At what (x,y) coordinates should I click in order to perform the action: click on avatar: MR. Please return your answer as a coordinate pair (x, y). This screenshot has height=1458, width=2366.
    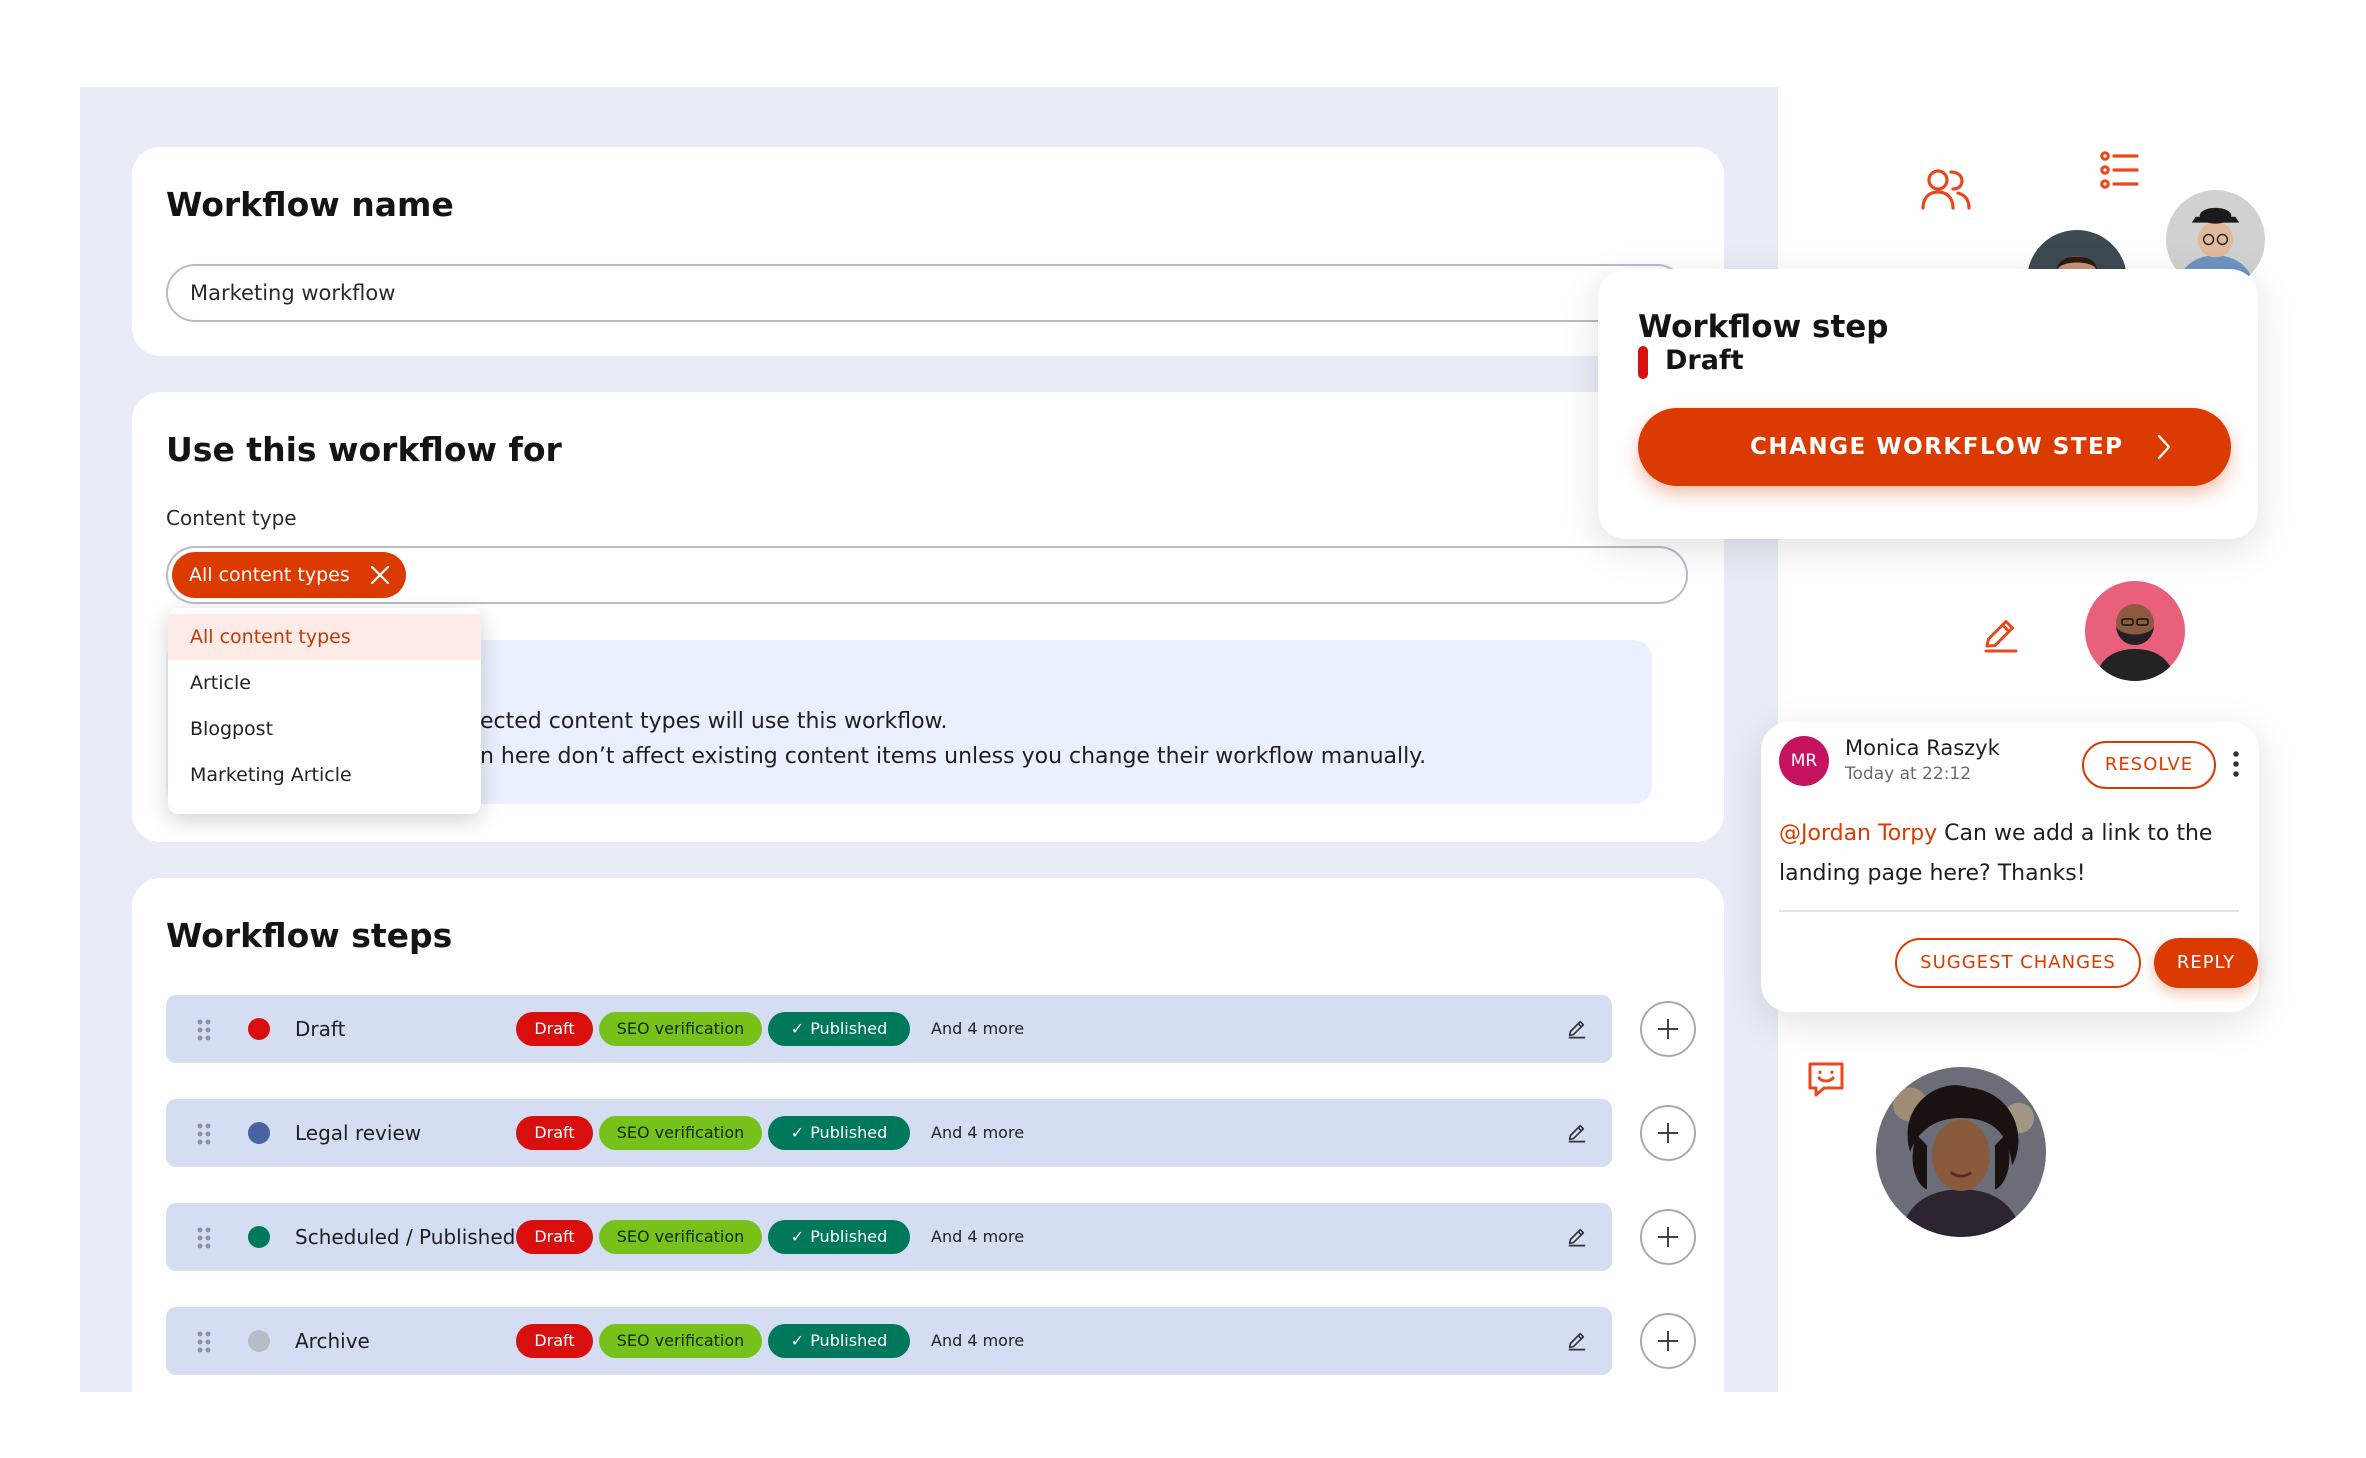
    Looking at the image, I should click on (1804, 761).